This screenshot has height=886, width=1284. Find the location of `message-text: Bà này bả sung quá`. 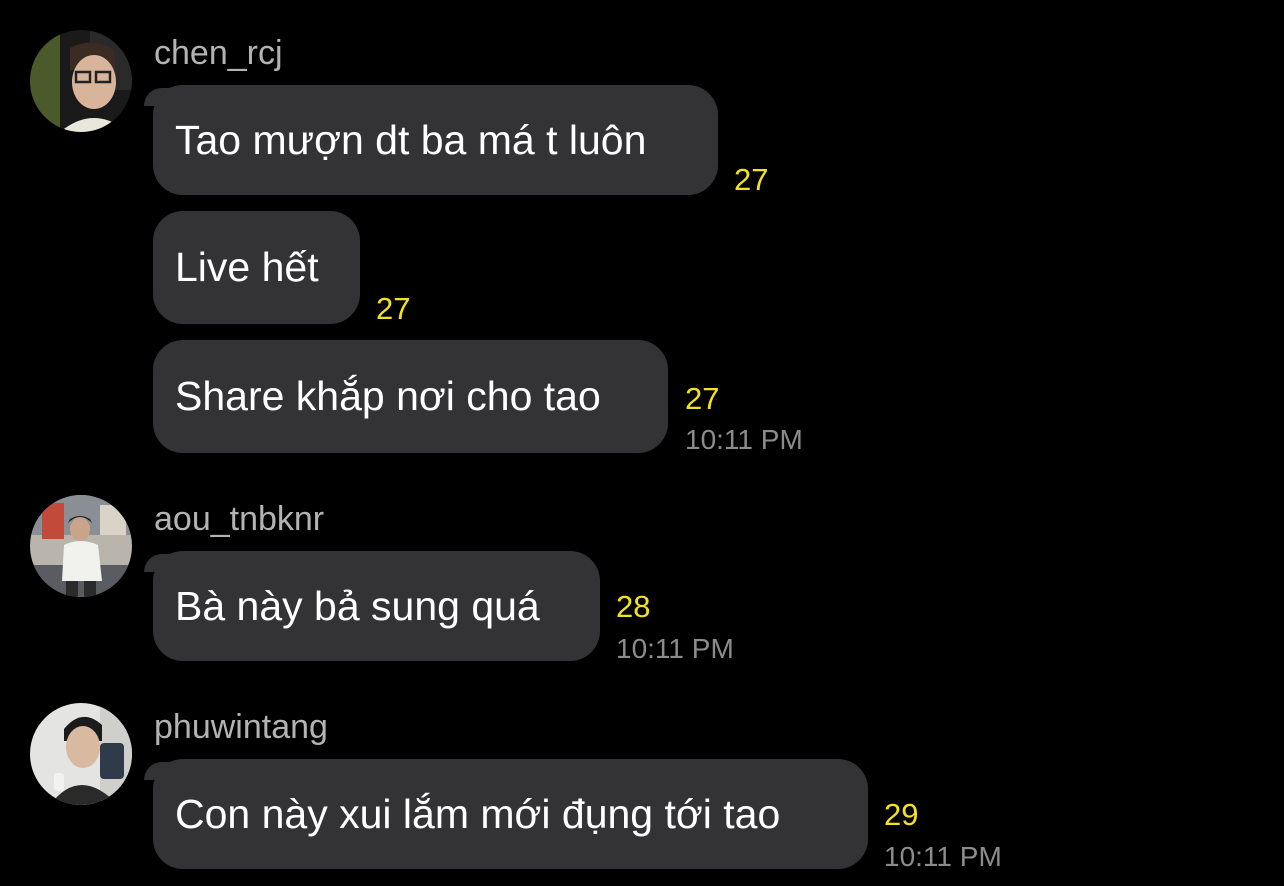

message-text: Bà này bả sung quá is located at coordinates (357, 605).